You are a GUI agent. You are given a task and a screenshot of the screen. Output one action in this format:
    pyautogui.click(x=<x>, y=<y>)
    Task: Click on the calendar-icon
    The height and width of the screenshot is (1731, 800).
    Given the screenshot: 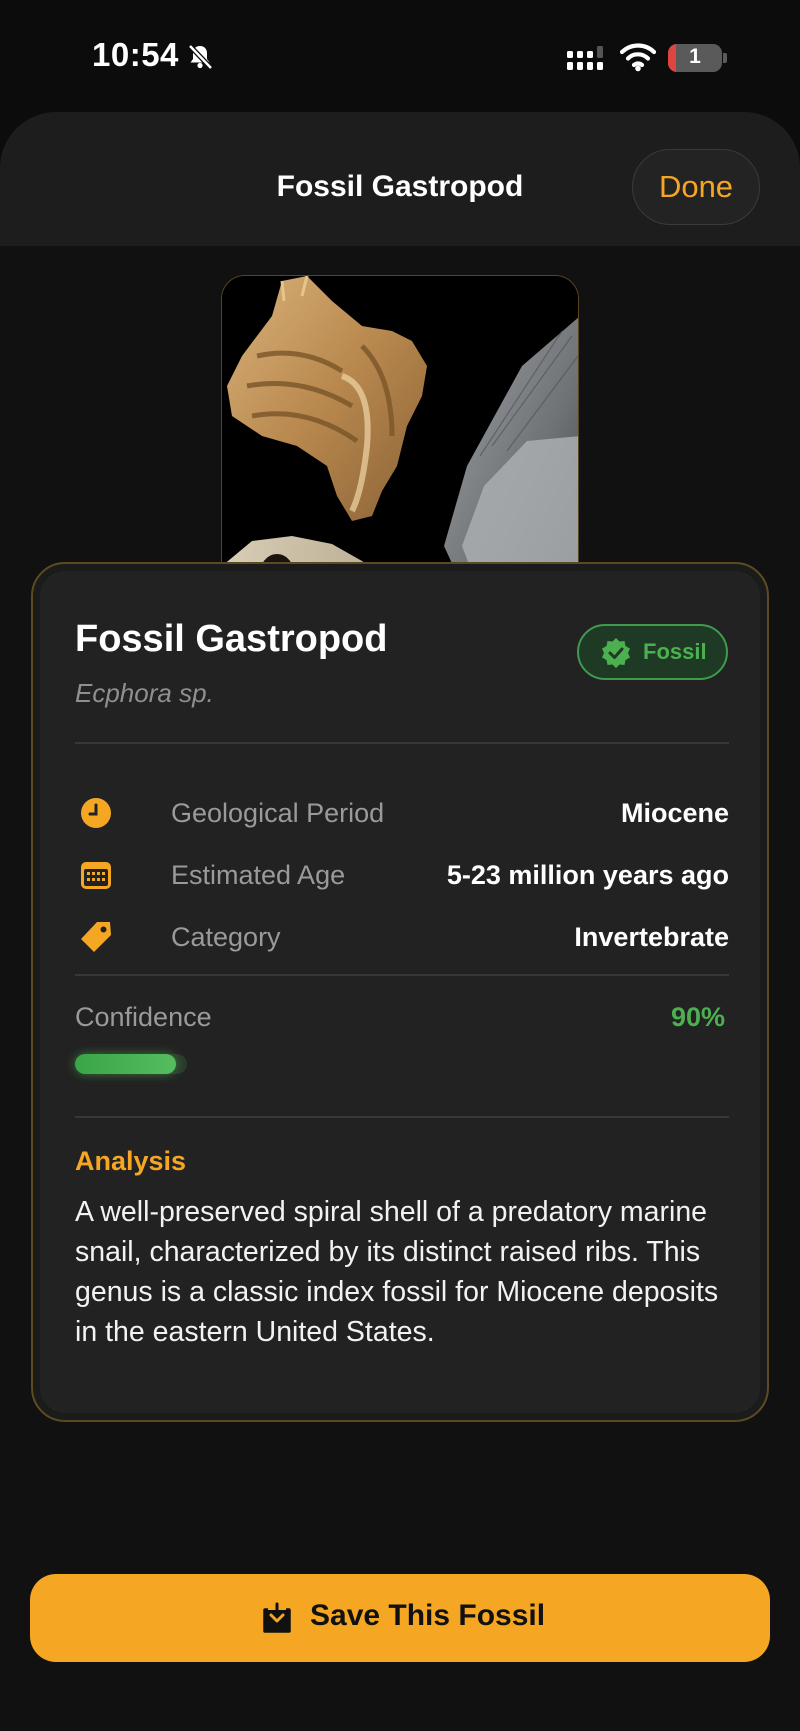 What is the action you would take?
    pyautogui.click(x=96, y=875)
    